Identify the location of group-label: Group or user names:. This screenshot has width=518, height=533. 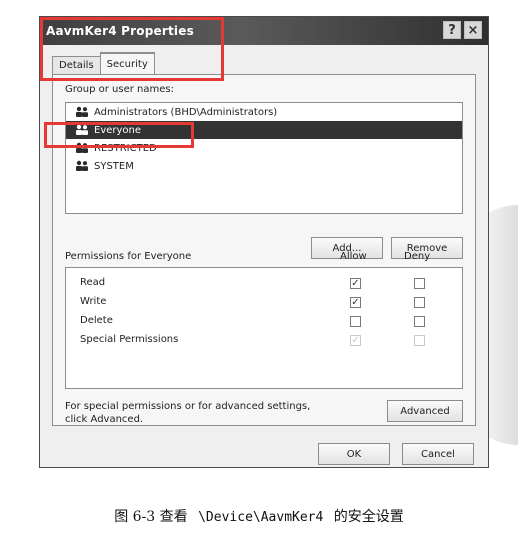
(119, 89).